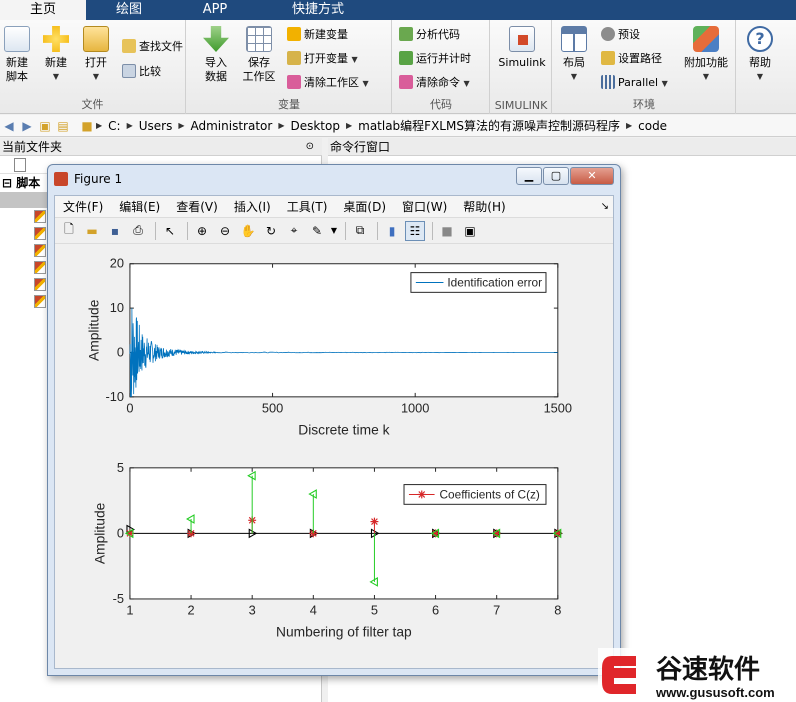  Describe the element at coordinates (318, 10) in the screenshot. I see `tab-3: 快捷方式` at that location.